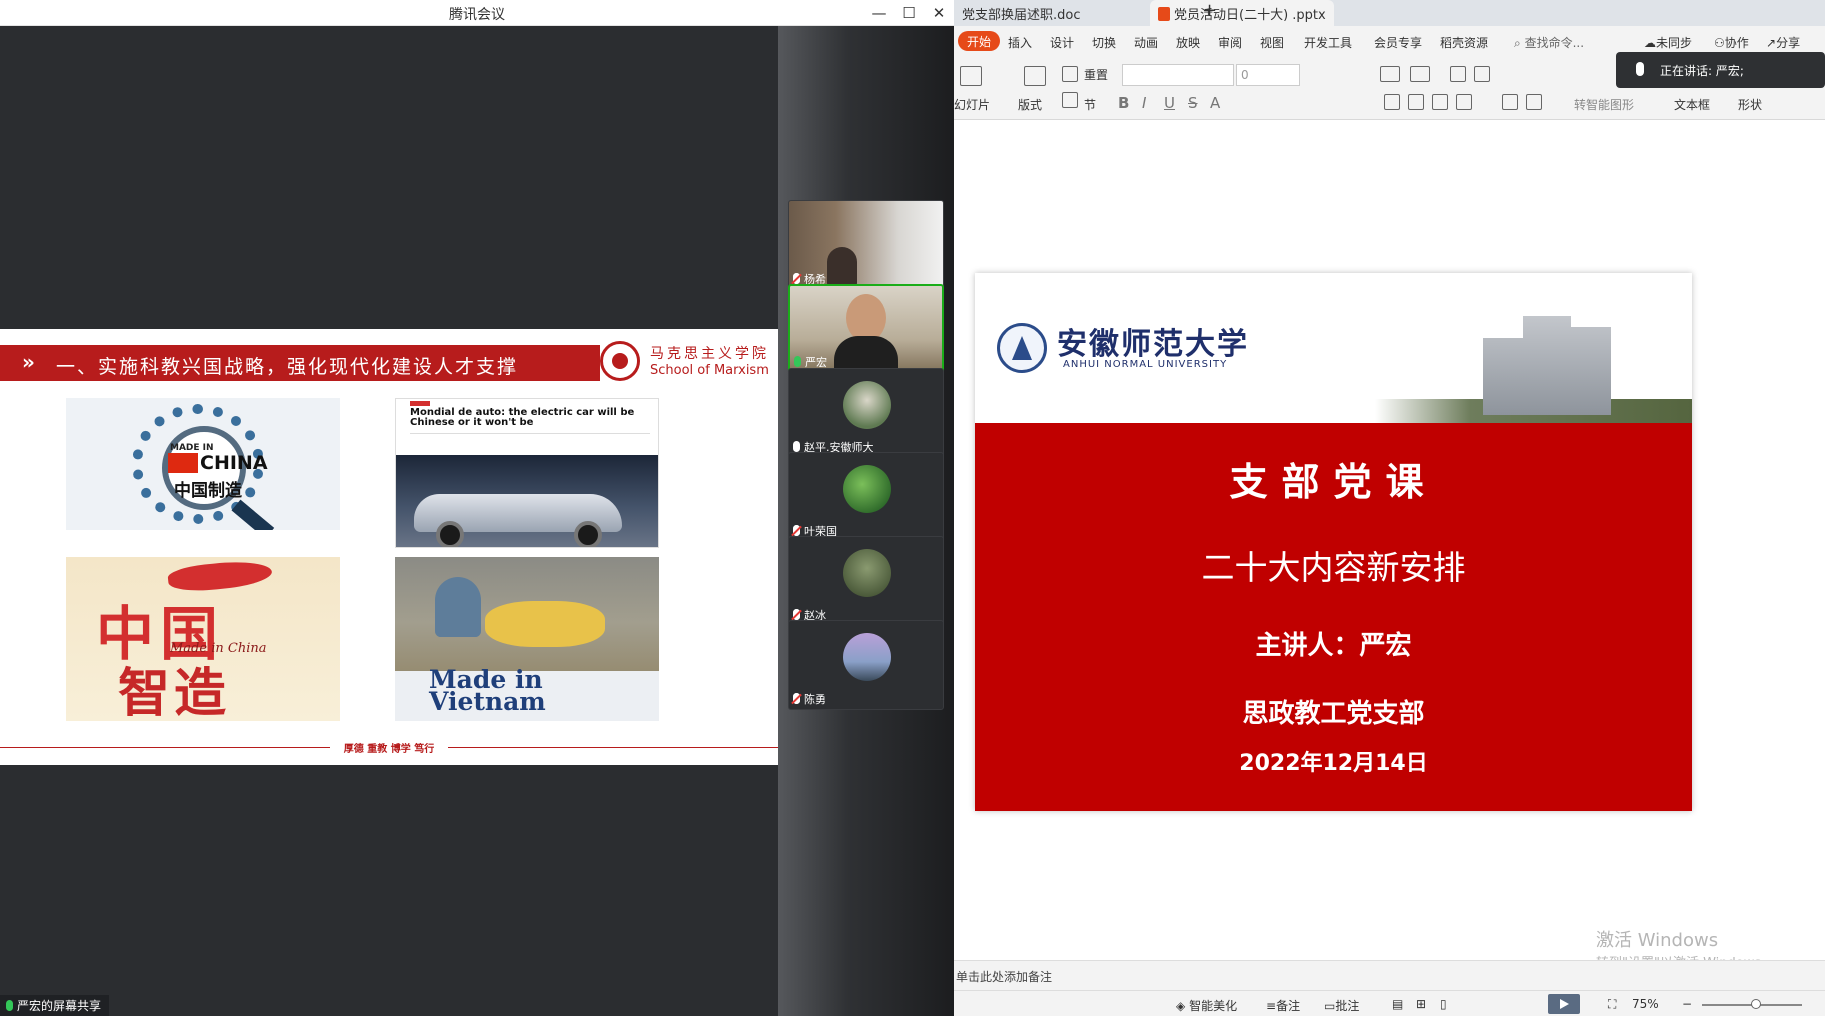 The width and height of the screenshot is (1825, 1016). I want to click on underline-button: U, so click(1169, 103).